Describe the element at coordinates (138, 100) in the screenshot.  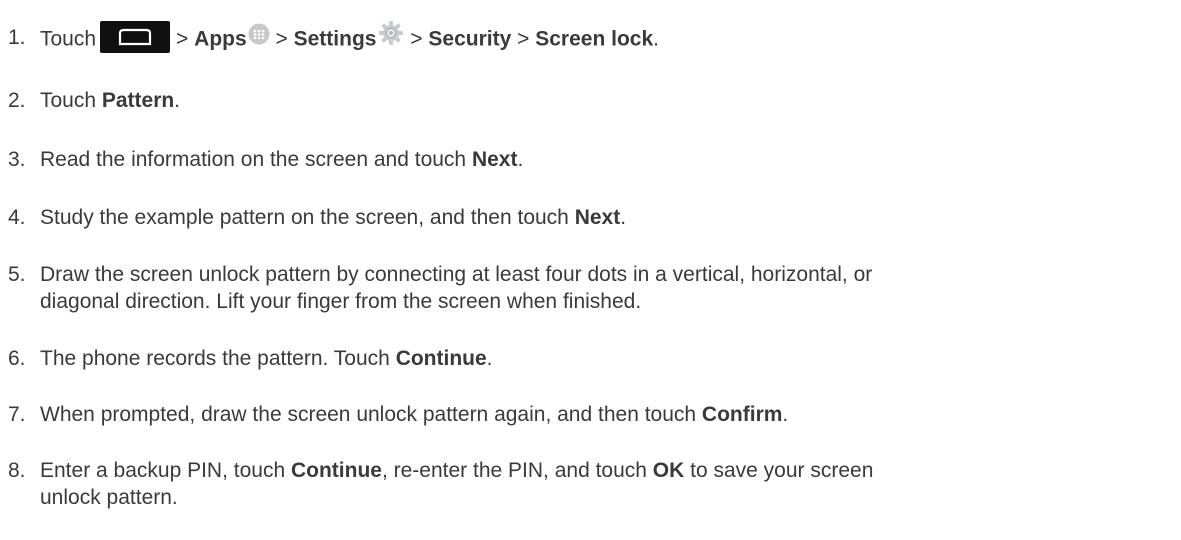
I see `bold-term: Pattern` at that location.